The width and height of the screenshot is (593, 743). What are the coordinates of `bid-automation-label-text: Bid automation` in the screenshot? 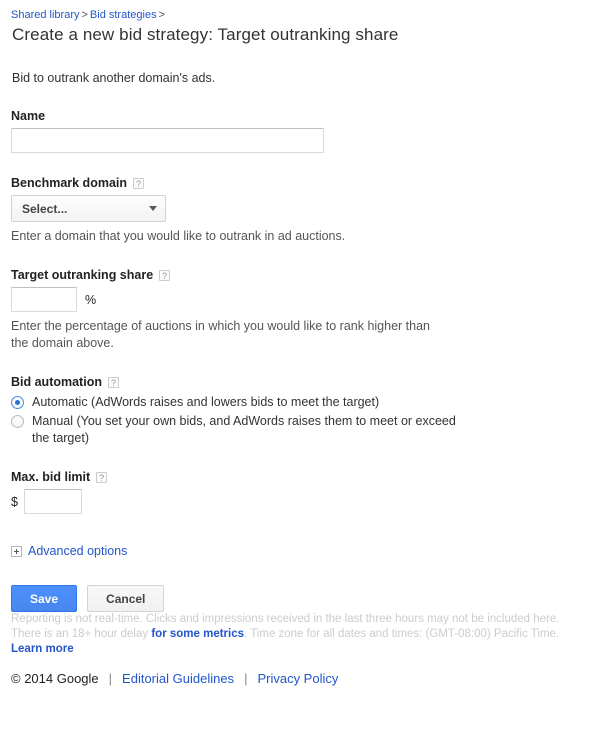 It's located at (56, 382).